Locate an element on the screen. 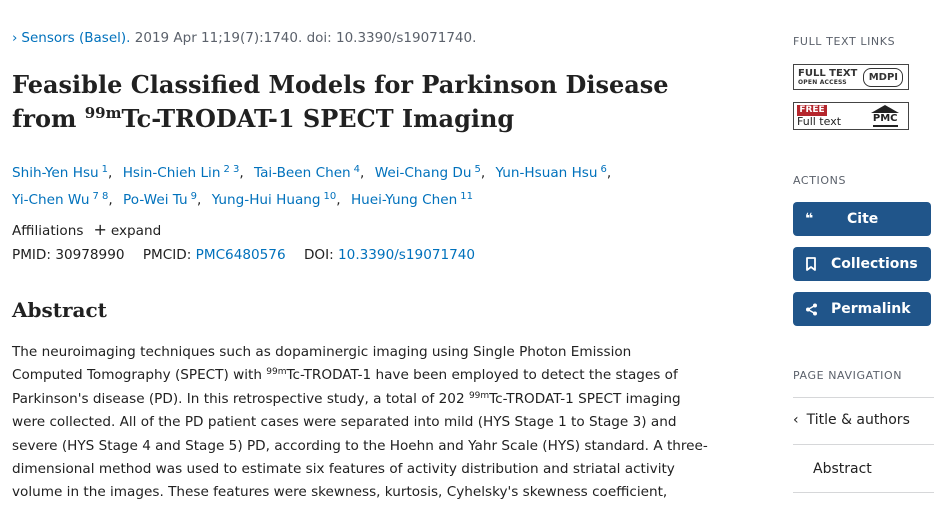  plus-icon: + is located at coordinates (100, 229).